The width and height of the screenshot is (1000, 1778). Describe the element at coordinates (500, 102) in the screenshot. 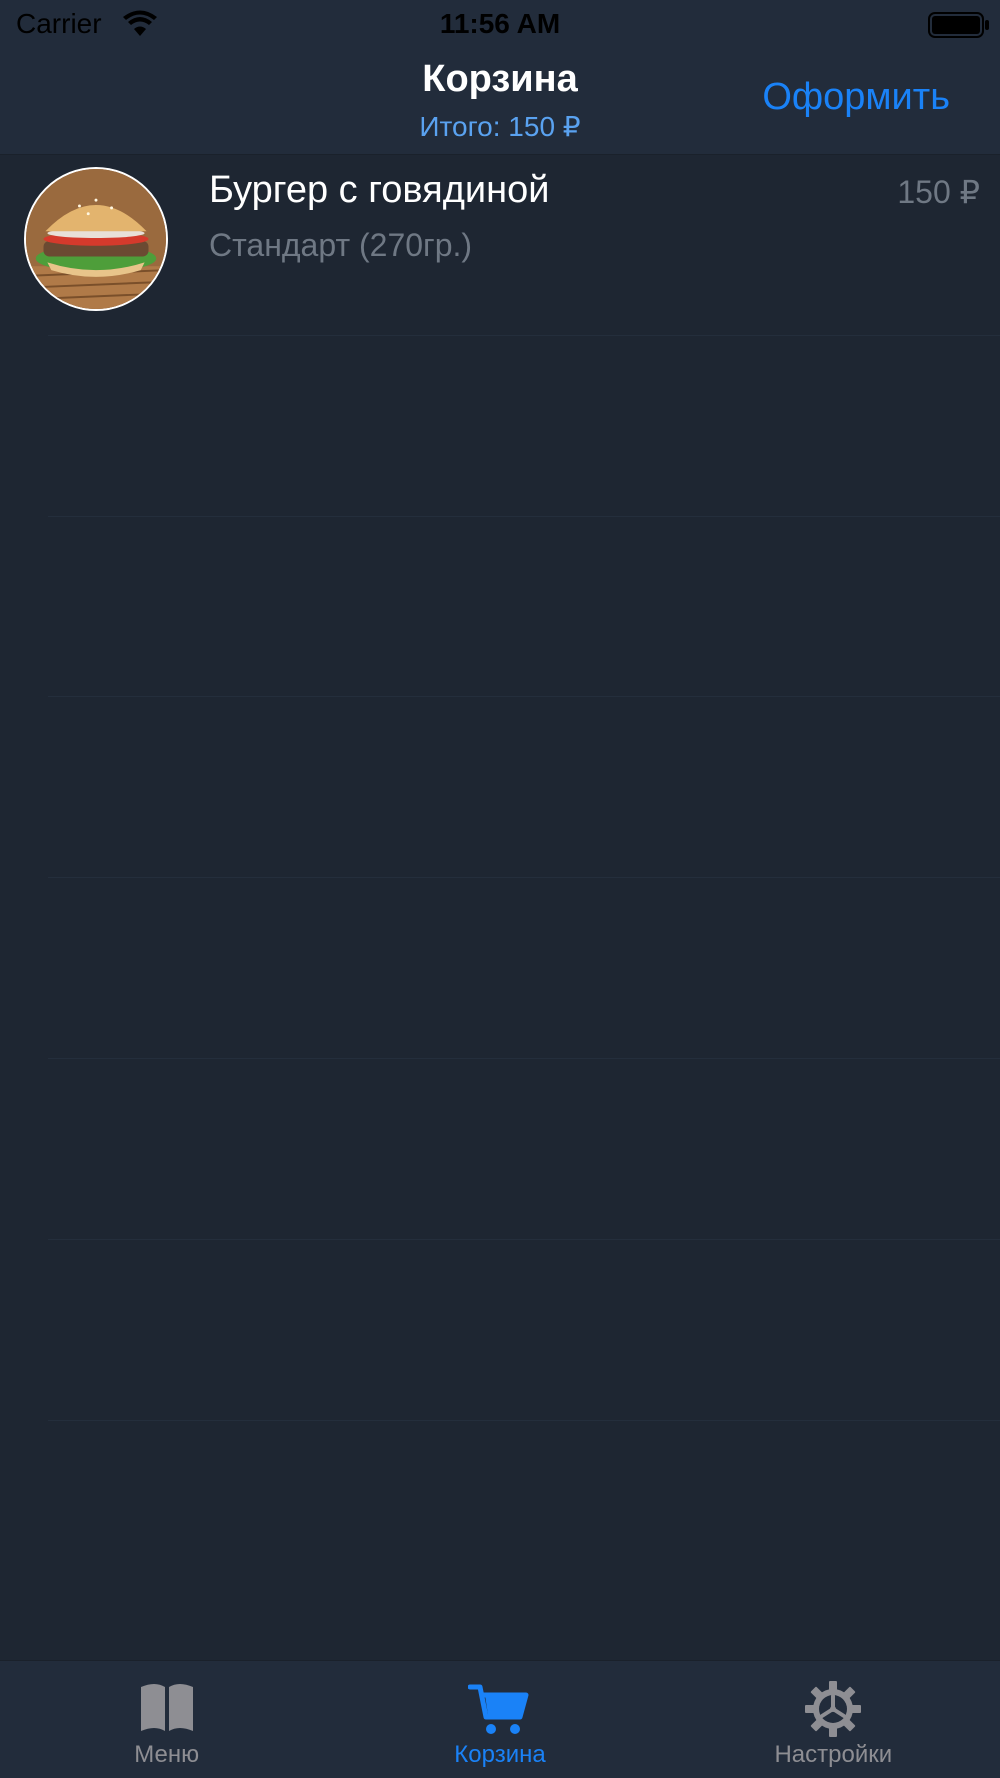

I see `navigation-bar: Корзина Итого: 150 ₽ Оформить` at that location.